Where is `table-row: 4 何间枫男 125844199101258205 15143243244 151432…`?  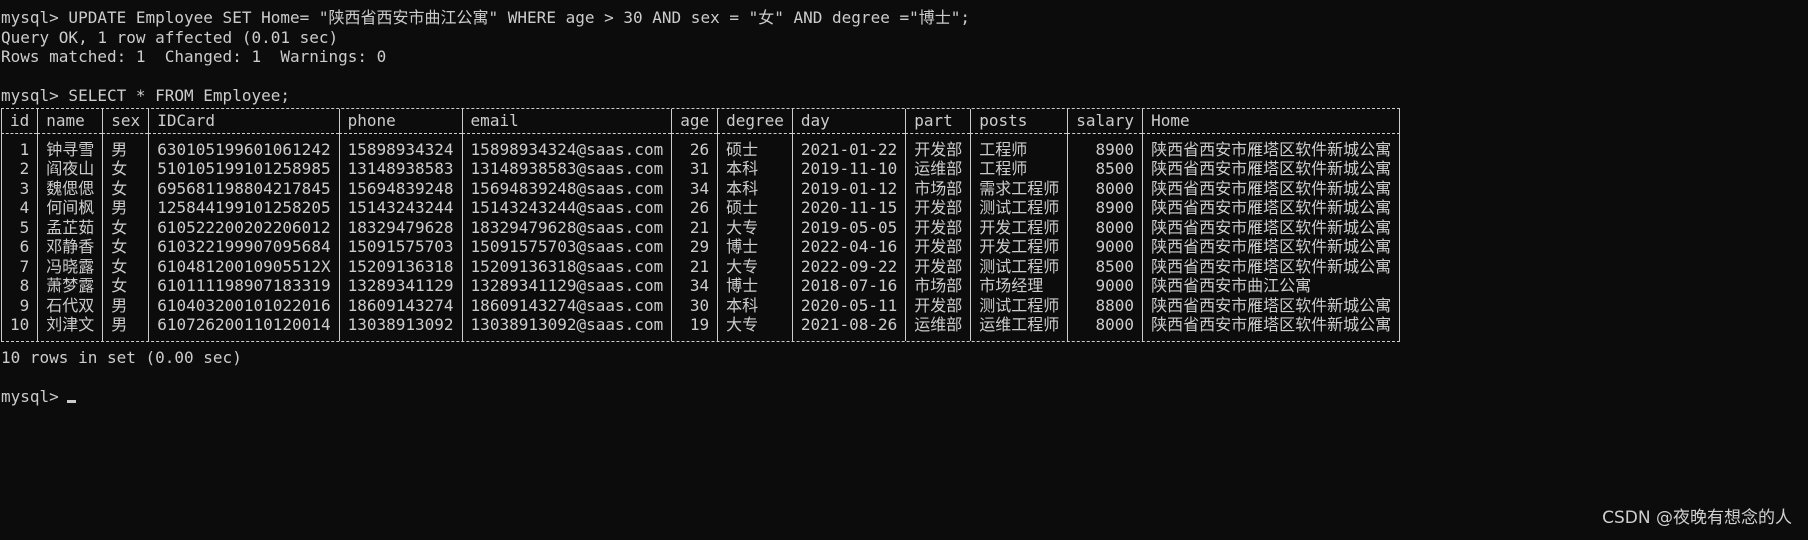 table-row: 4 何间枫男 125844199101258205 15143243244 151432… is located at coordinates (701, 208).